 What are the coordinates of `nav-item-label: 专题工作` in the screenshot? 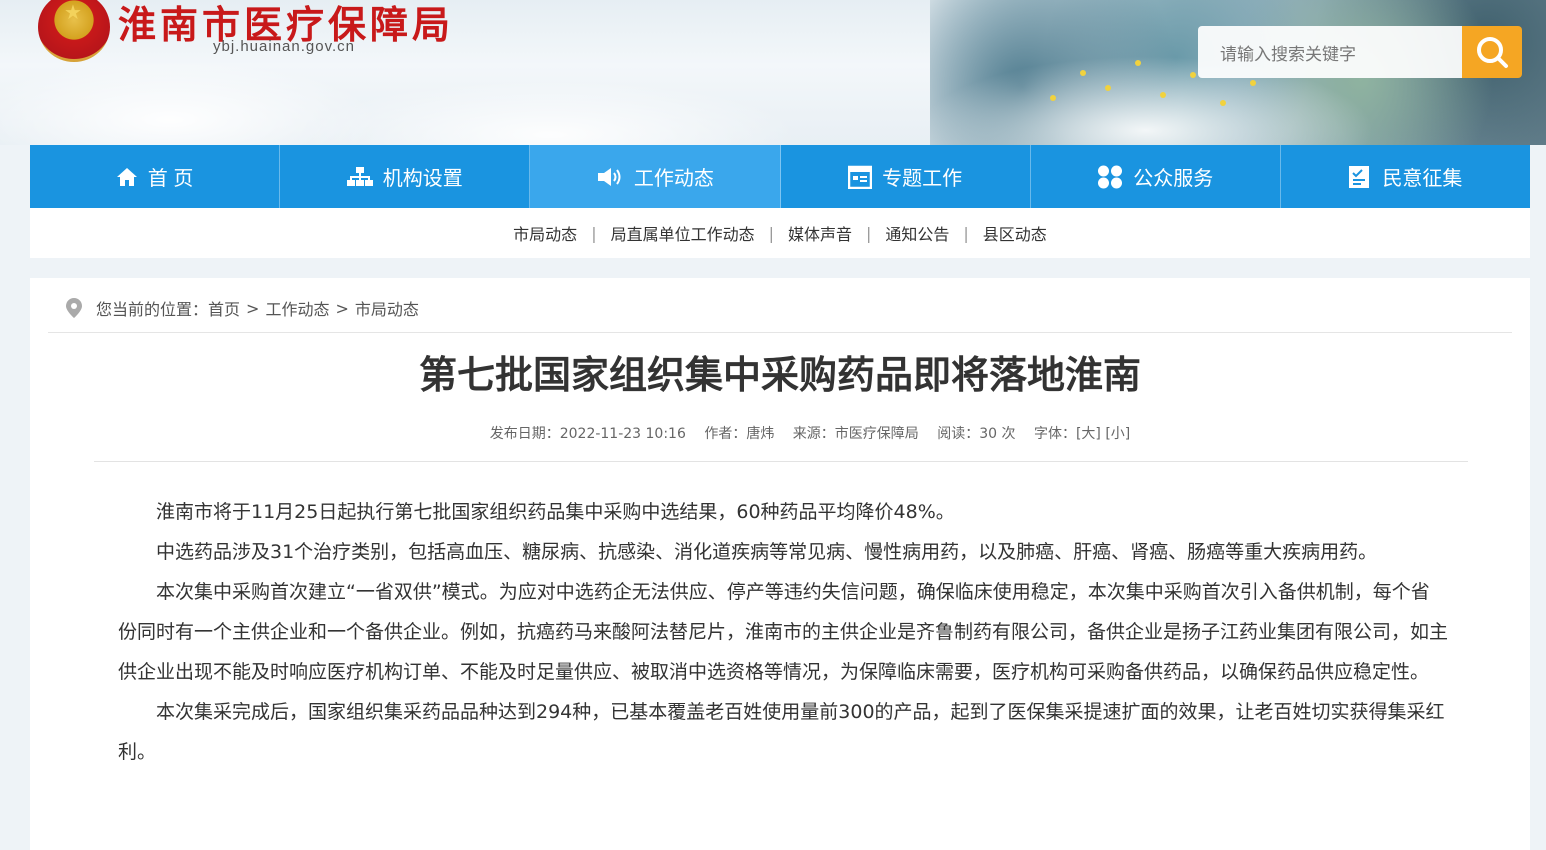 It's located at (922, 179).